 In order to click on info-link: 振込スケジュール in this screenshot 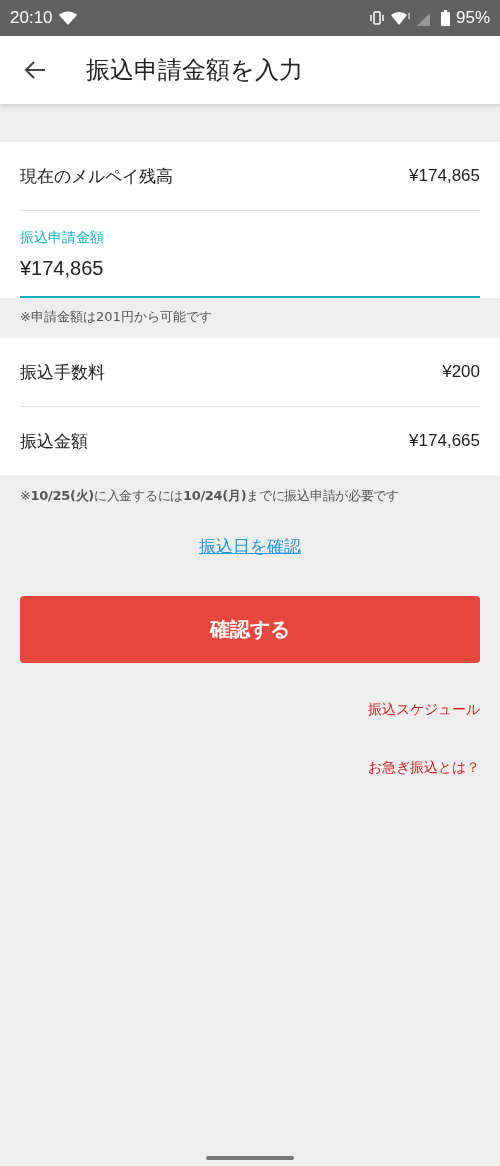, I will do `click(424, 710)`.